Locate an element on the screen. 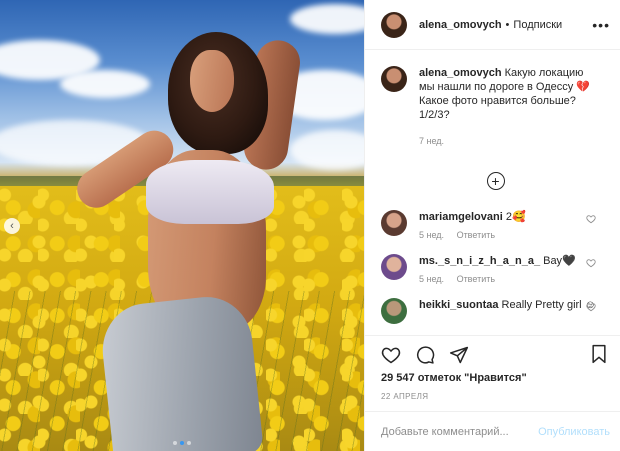  comment-text: 2🥰 is located at coordinates (515, 217).